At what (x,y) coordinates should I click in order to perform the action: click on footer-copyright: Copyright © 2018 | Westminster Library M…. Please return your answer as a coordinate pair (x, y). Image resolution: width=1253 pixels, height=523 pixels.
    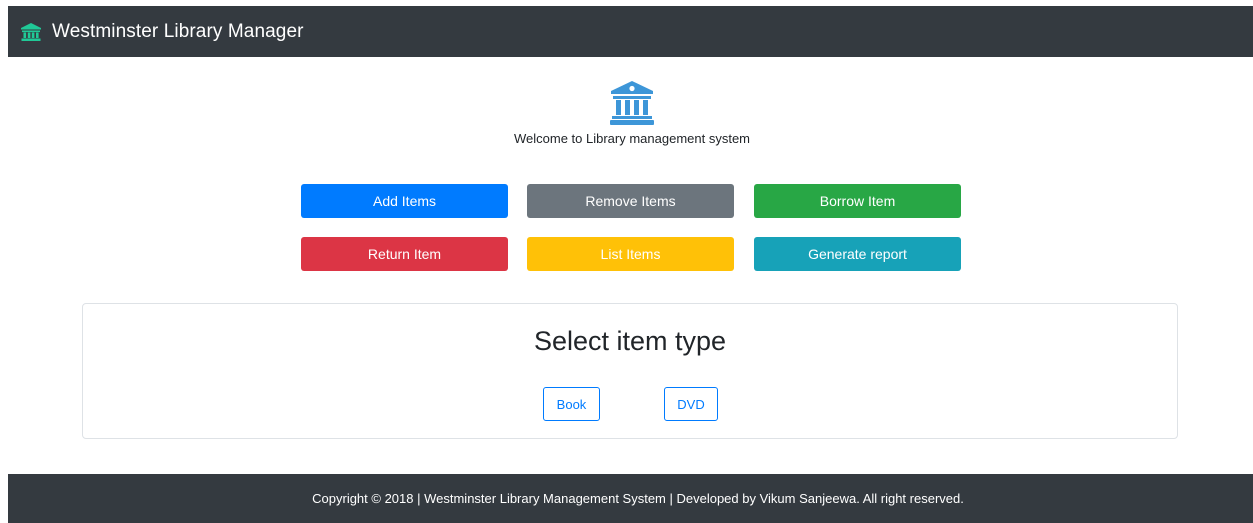
    Looking at the image, I should click on (638, 498).